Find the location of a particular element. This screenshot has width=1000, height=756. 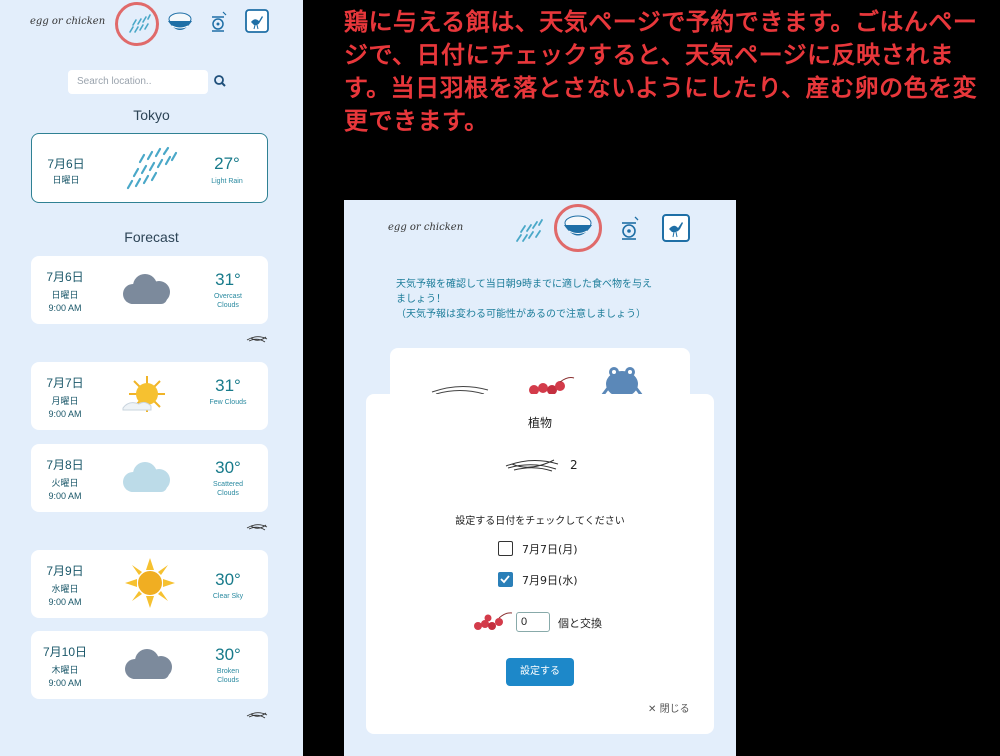

close-icon: ✕ is located at coordinates (652, 709).